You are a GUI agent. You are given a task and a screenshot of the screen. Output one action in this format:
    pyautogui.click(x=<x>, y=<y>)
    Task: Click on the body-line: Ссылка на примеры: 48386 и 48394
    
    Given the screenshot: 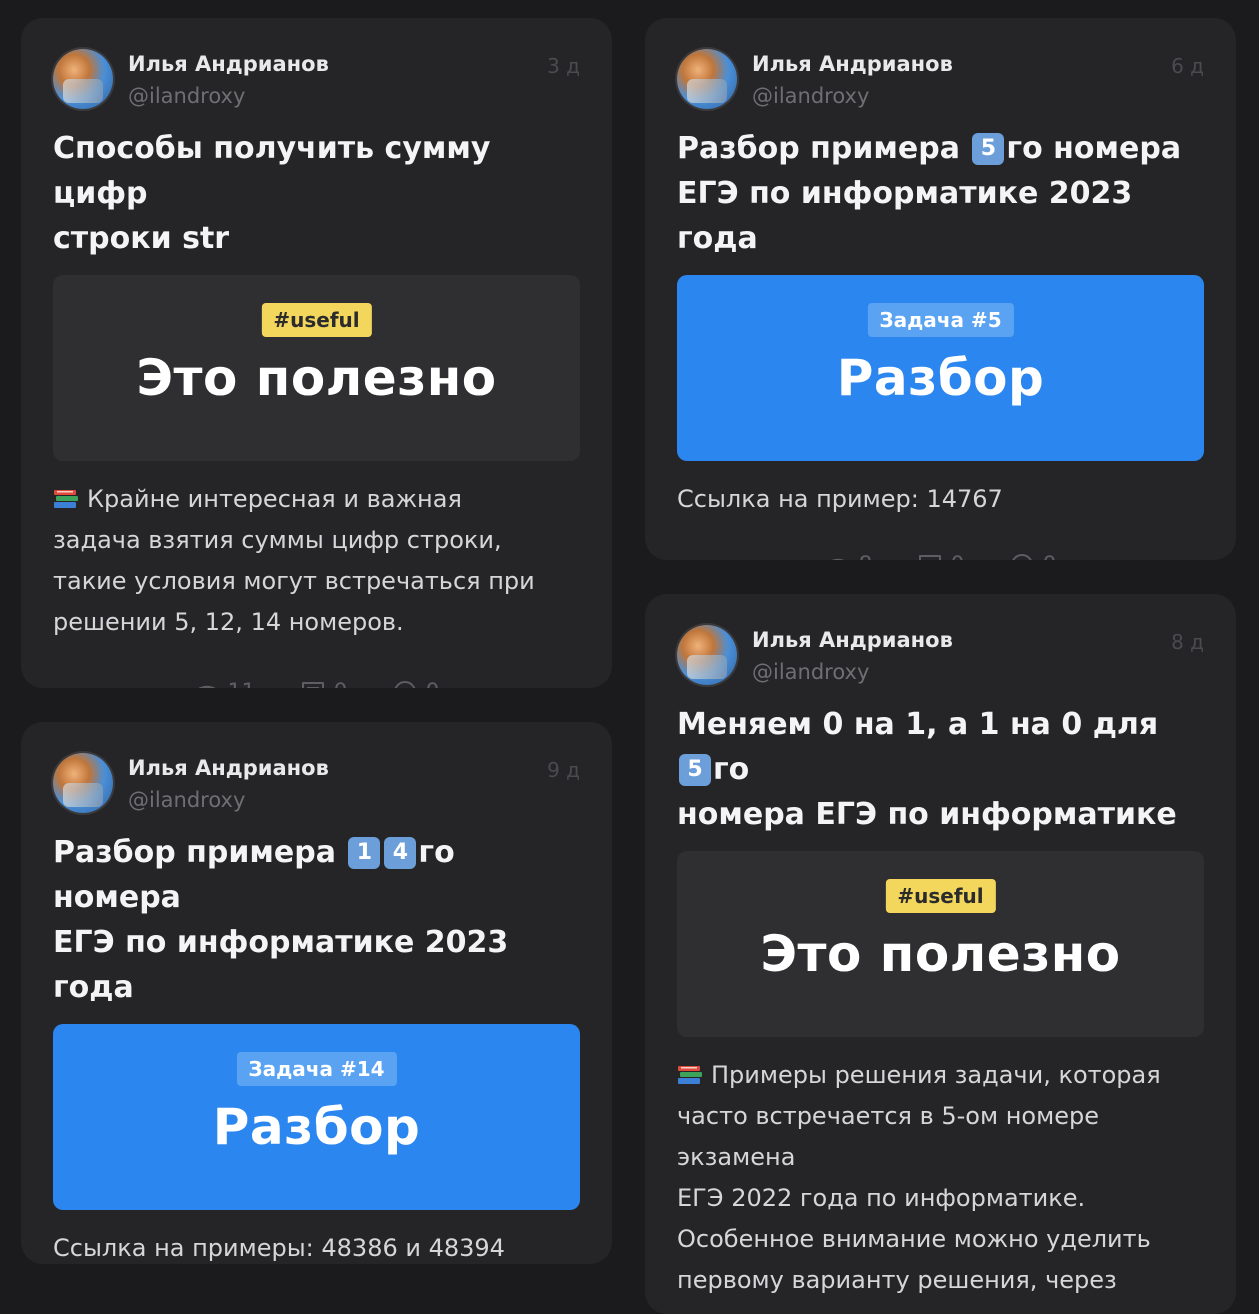 What is the action you would take?
    pyautogui.click(x=279, y=1248)
    